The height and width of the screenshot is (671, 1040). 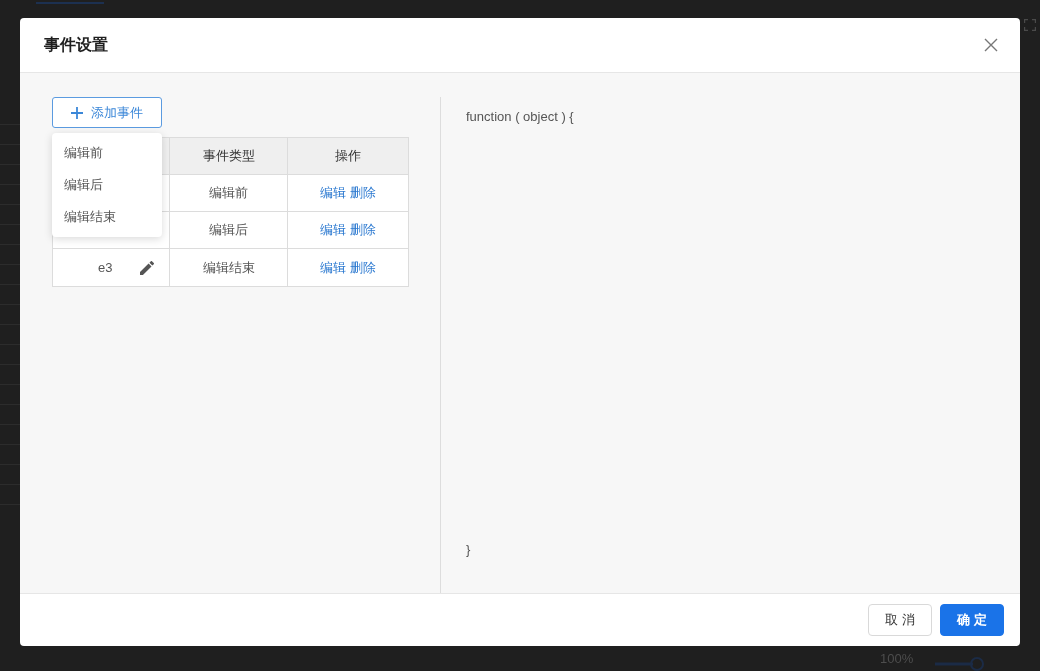 What do you see at coordinates (520, 117) in the screenshot?
I see `code-line: function ( object ) {` at bounding box center [520, 117].